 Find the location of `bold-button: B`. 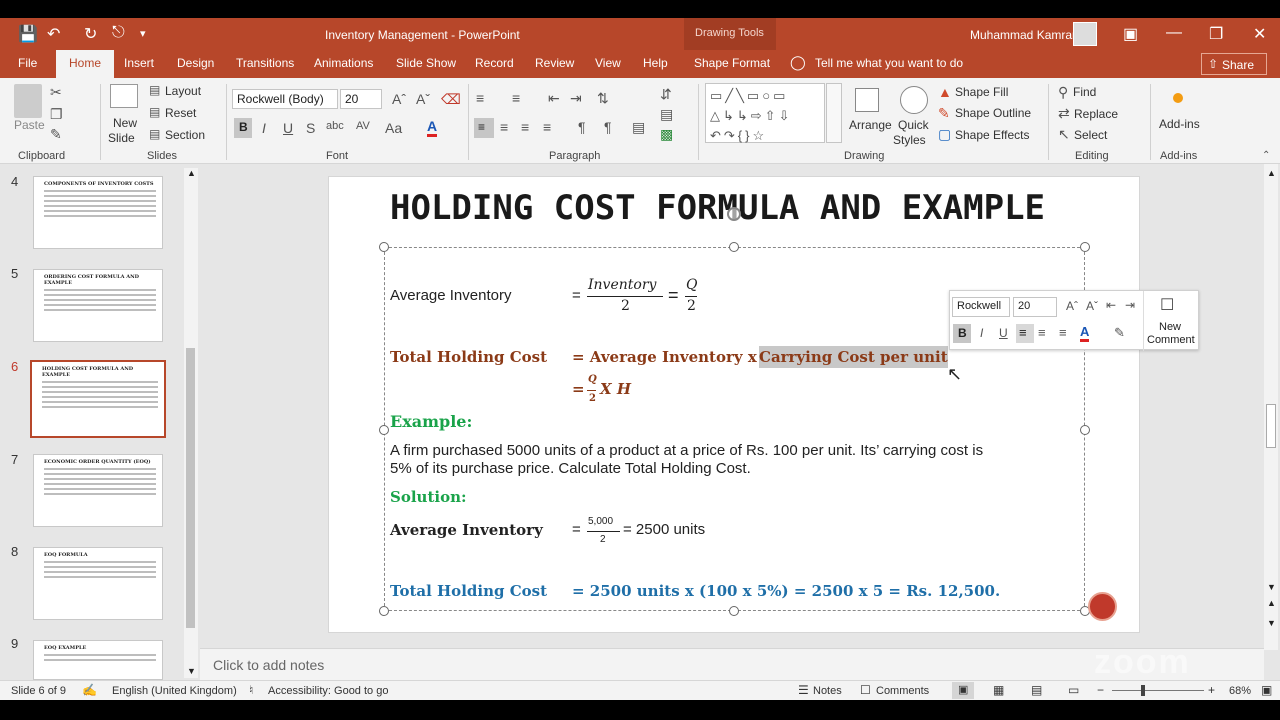

bold-button: B is located at coordinates (243, 128).